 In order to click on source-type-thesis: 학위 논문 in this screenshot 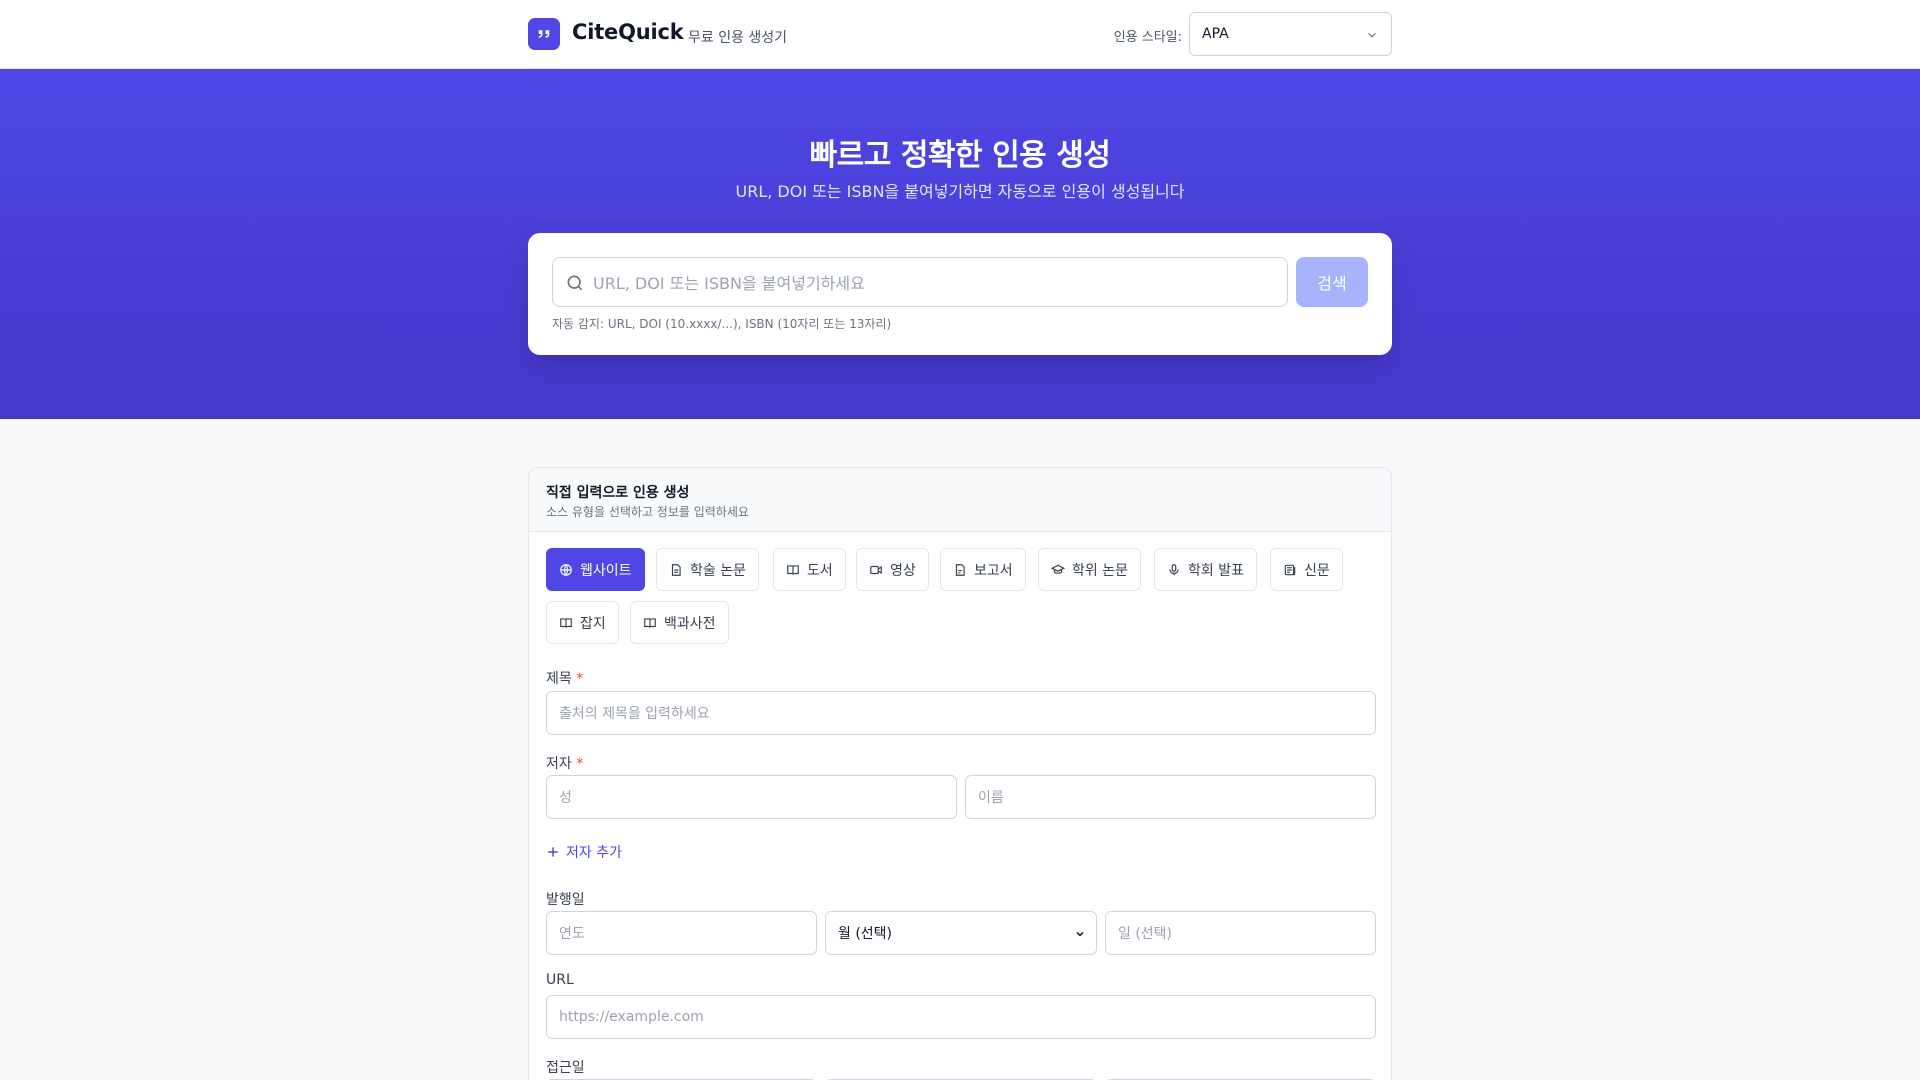, I will do `click(1089, 569)`.